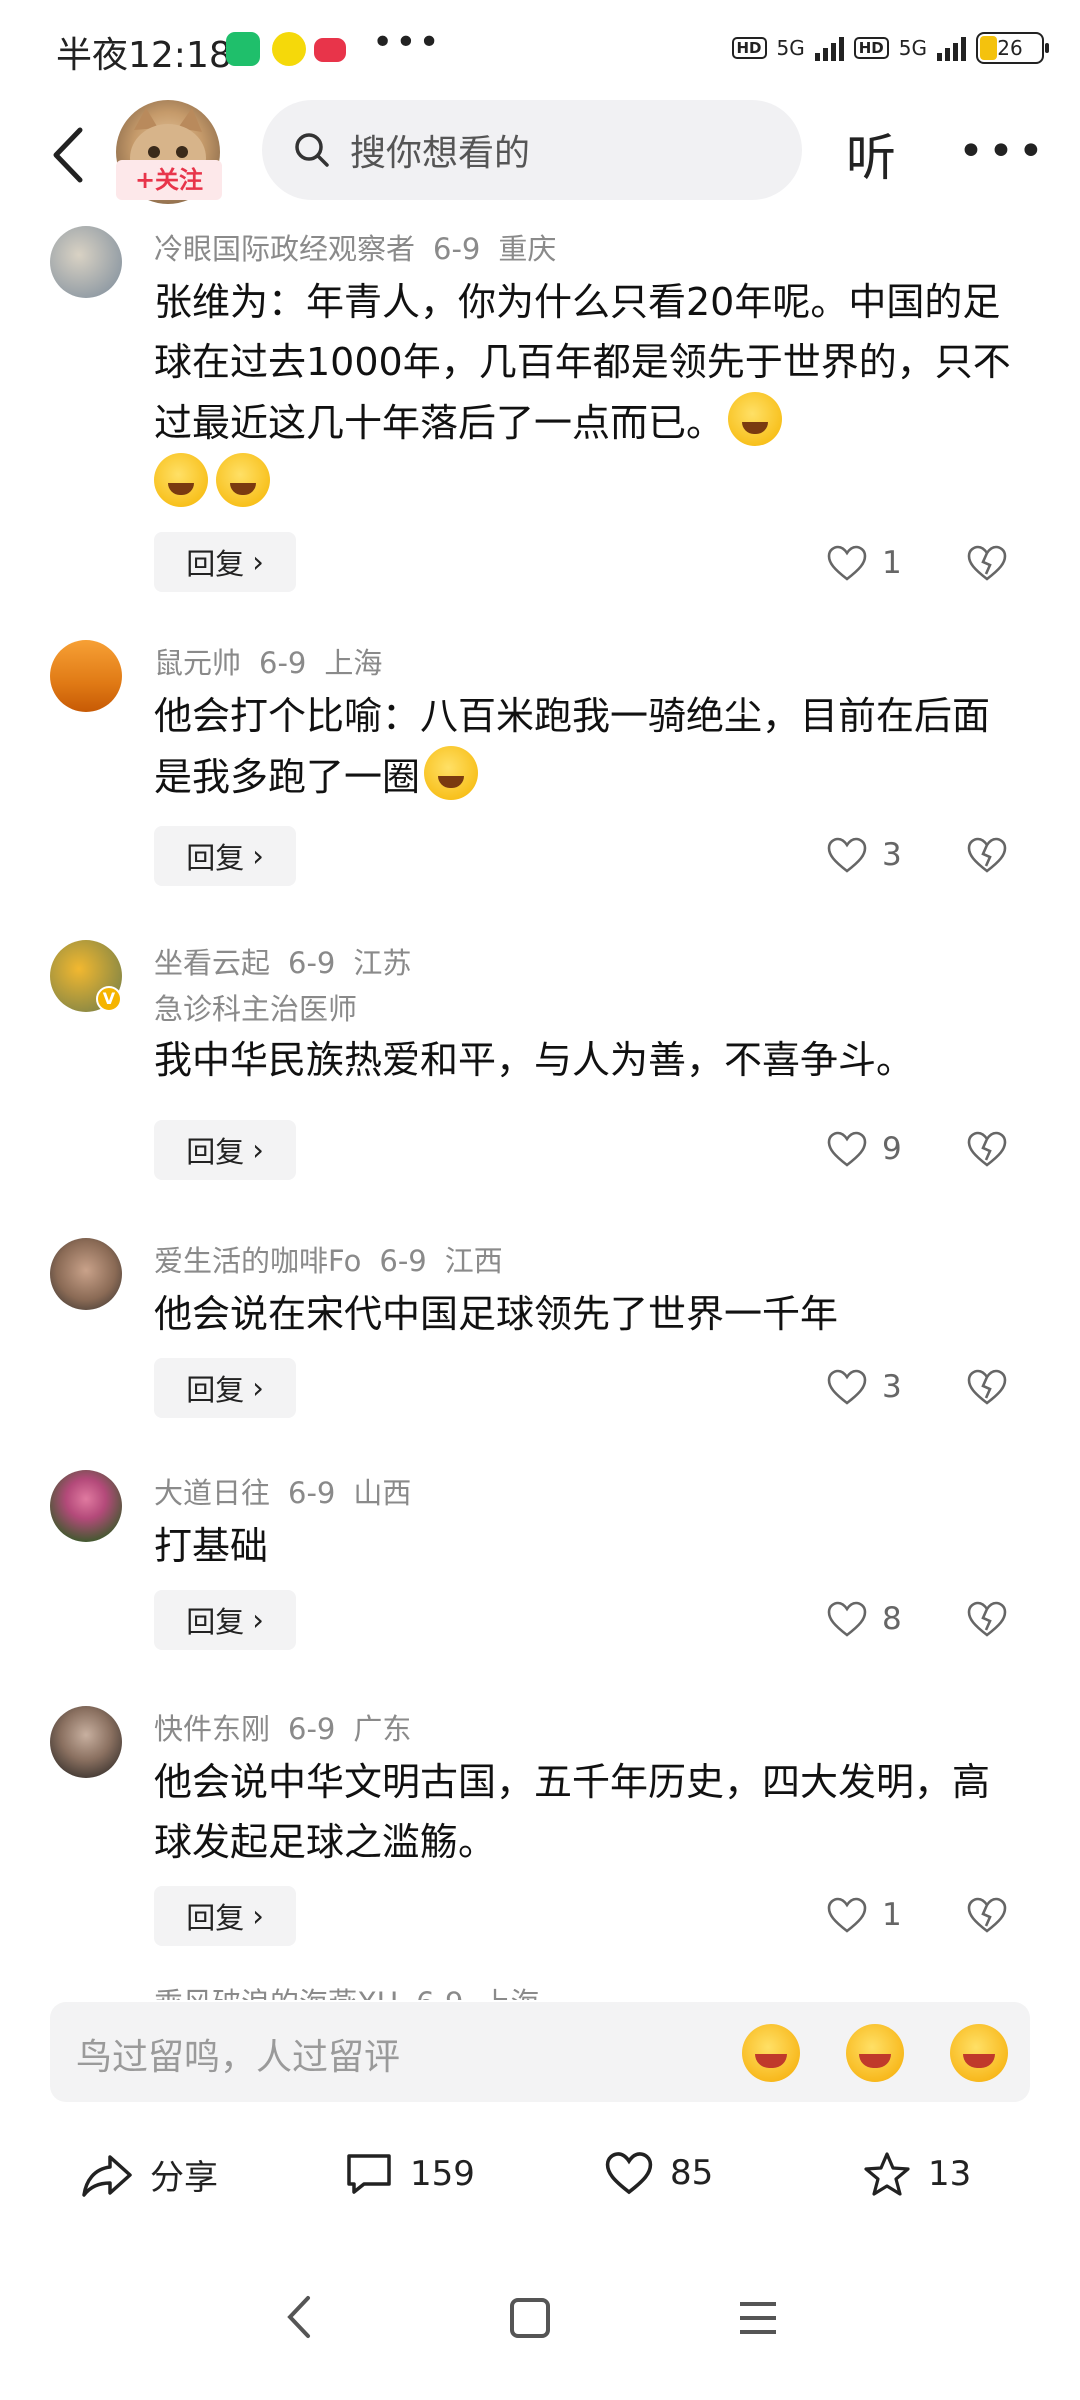  Describe the element at coordinates (291, 1491) in the screenshot. I see `comment-meta: 大道日往 6-9 山西` at that location.